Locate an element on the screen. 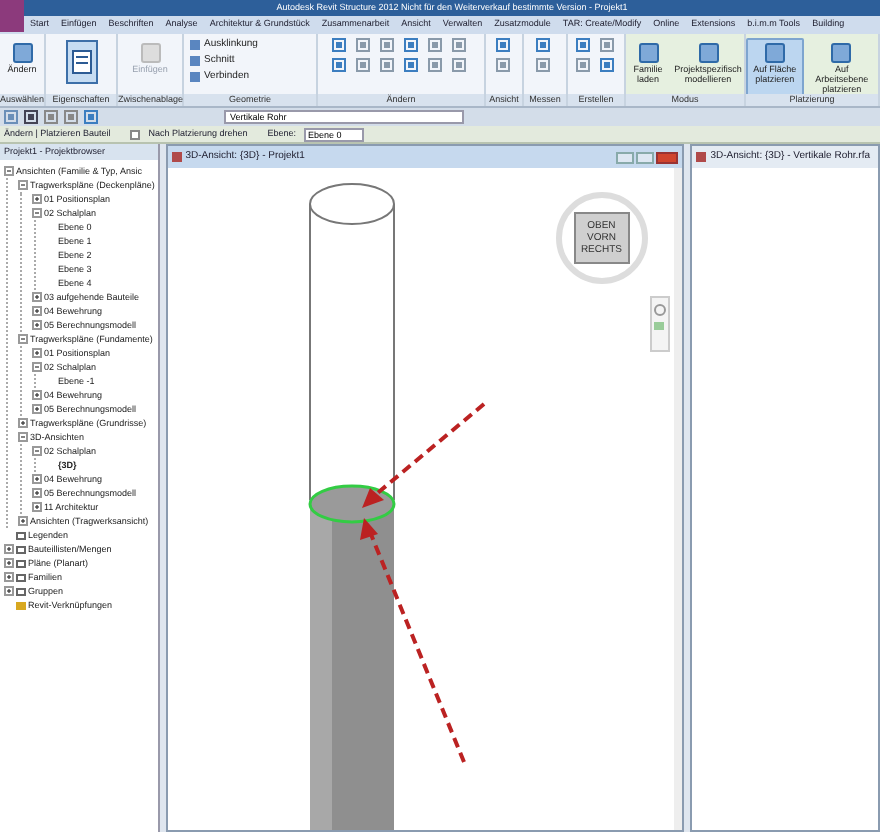 The image size is (880, 832). properties-icon is located at coordinates (81, 62).